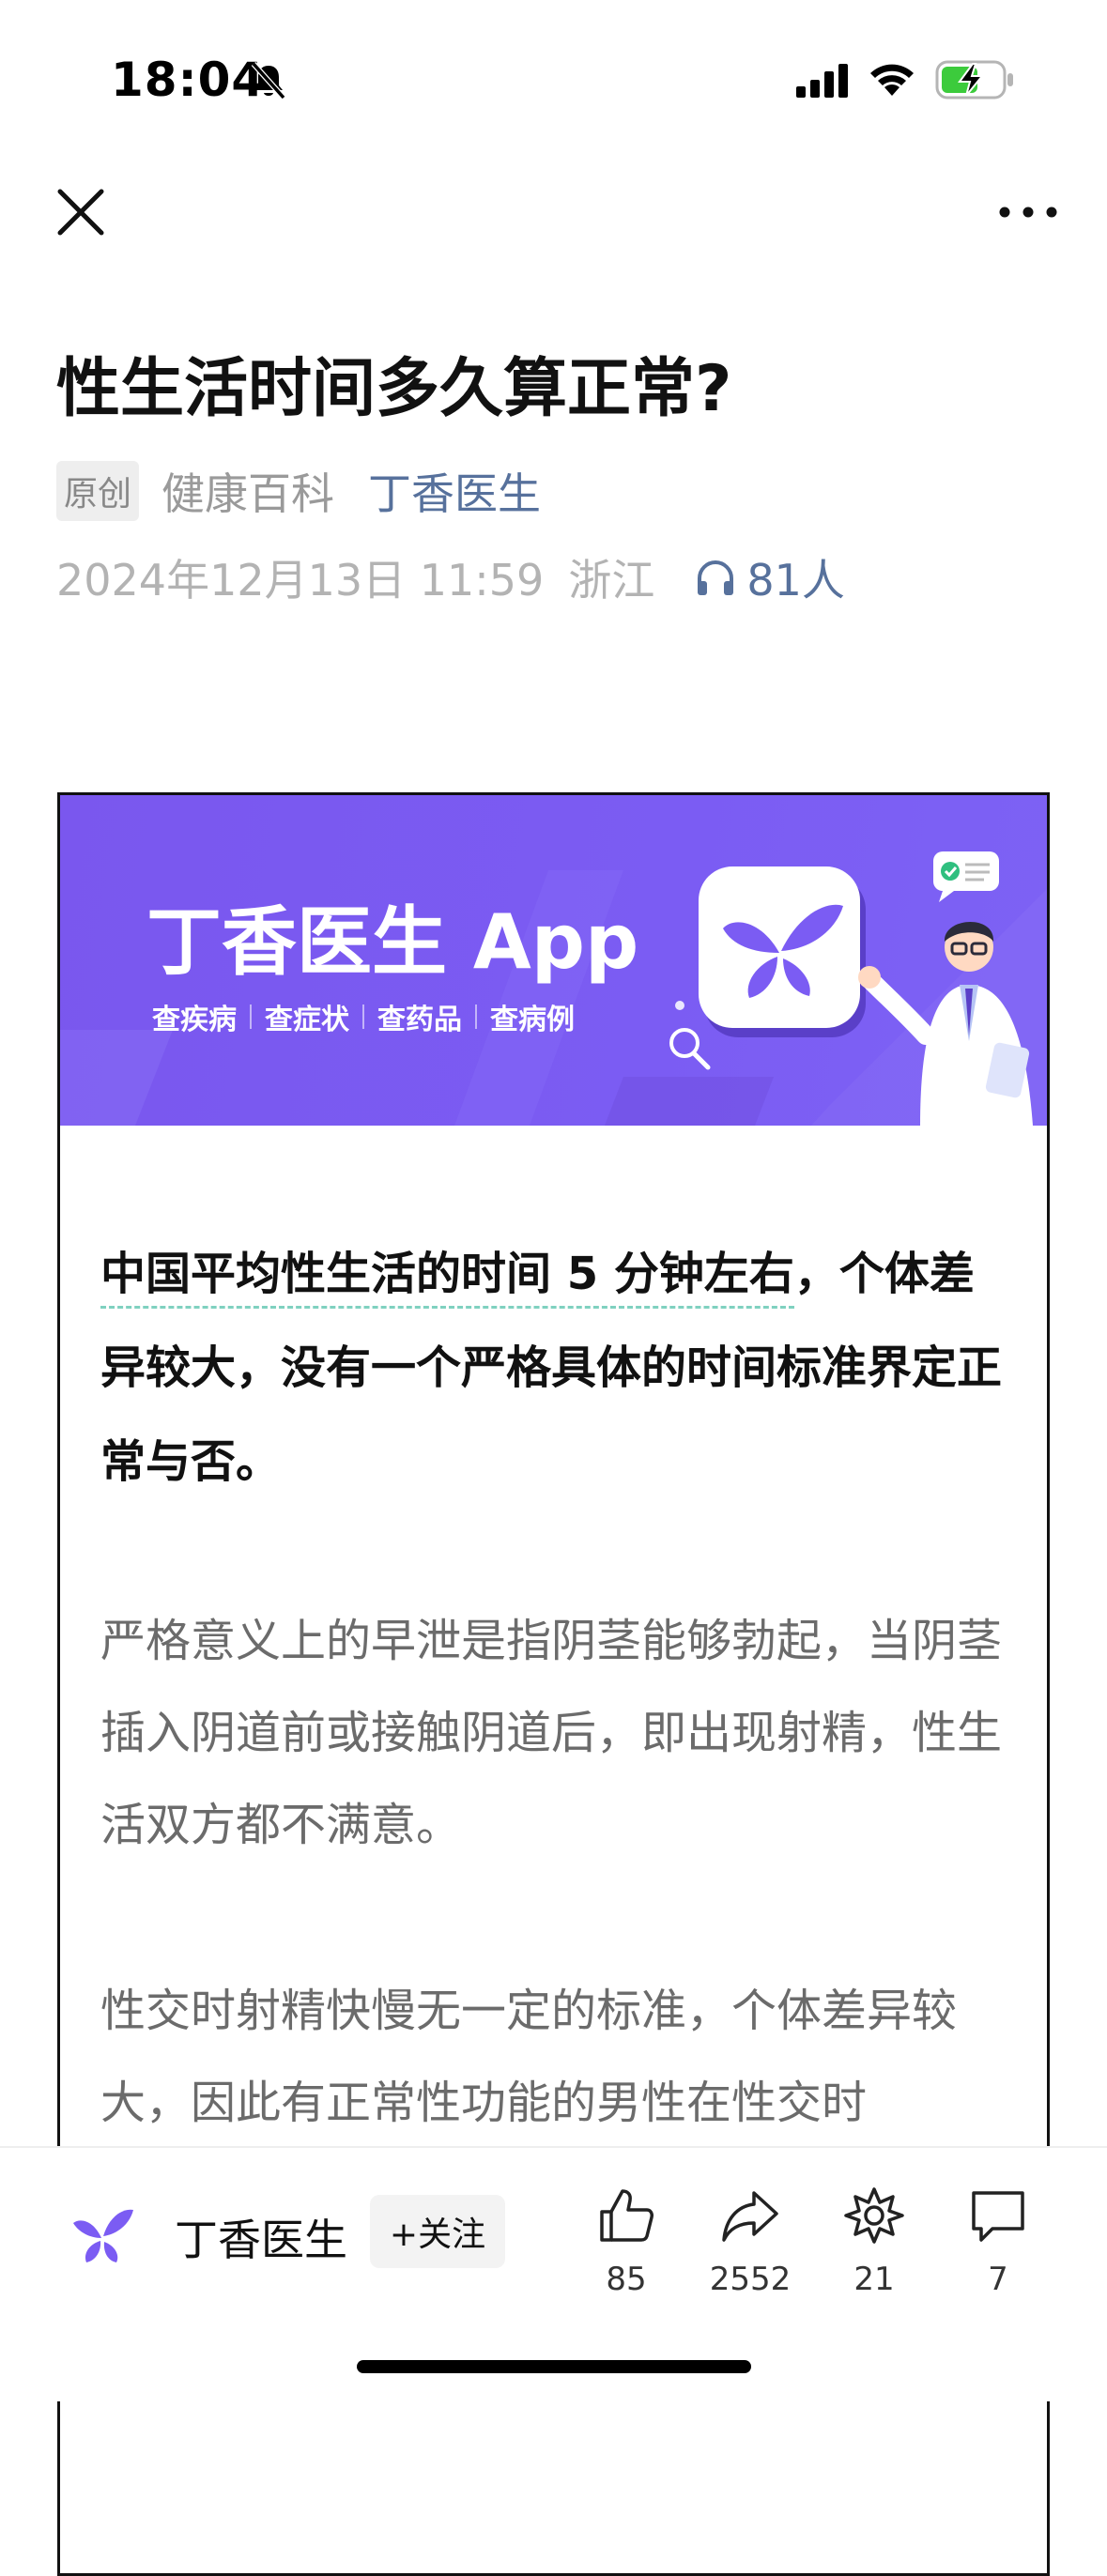 This screenshot has height=2576, width=1107. What do you see at coordinates (532, 1020) in the screenshot?
I see `banner-tag: 查病例` at bounding box center [532, 1020].